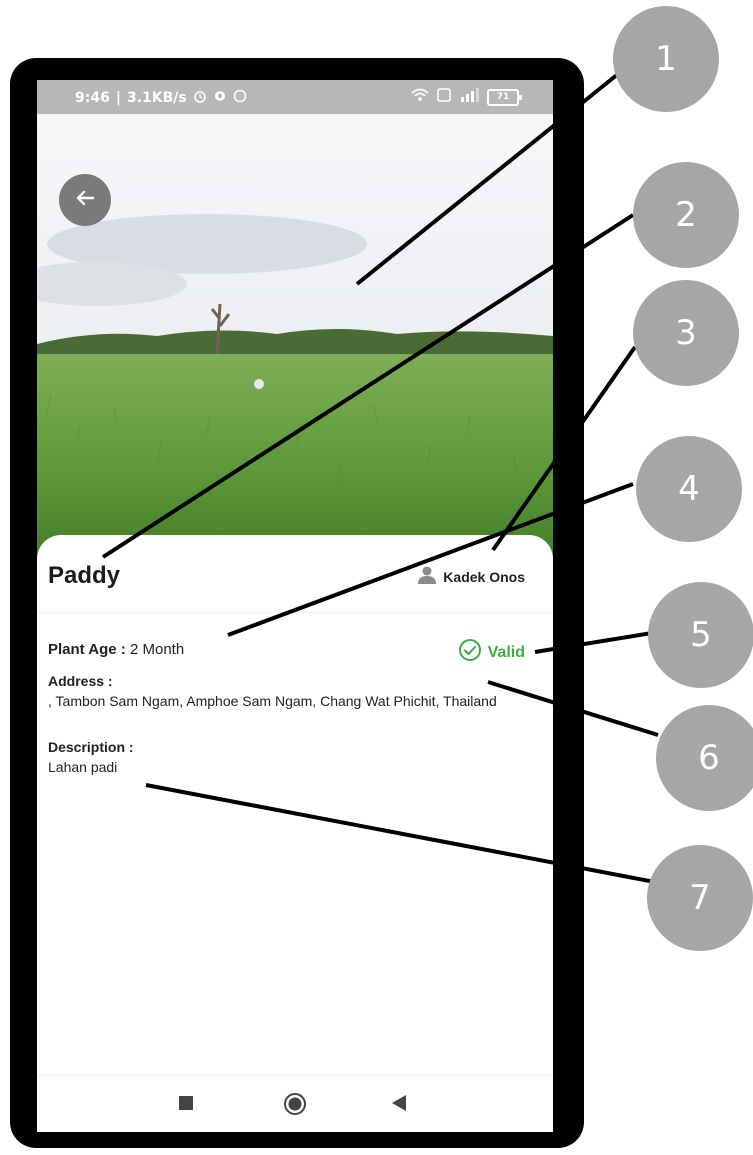 This screenshot has width=753, height=1155. I want to click on wifi-icon, so click(420, 97).